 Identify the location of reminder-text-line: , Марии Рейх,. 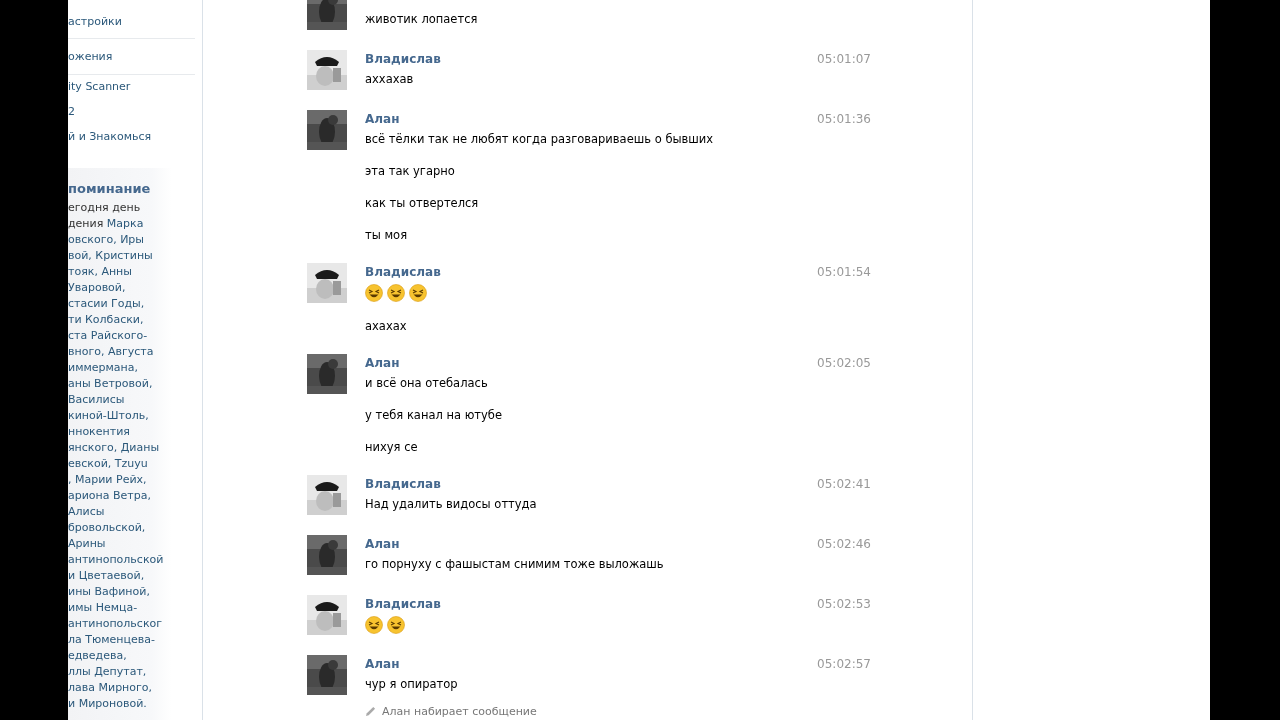
(108, 480).